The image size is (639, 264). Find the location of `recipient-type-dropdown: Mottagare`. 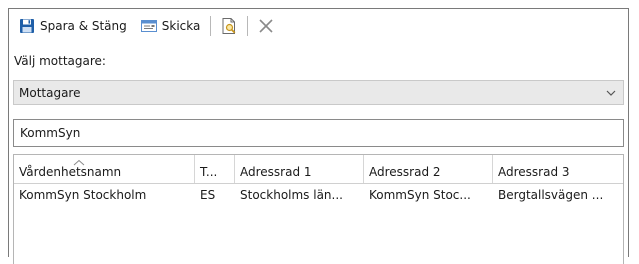

recipient-type-dropdown: Mottagare is located at coordinates (318, 92).